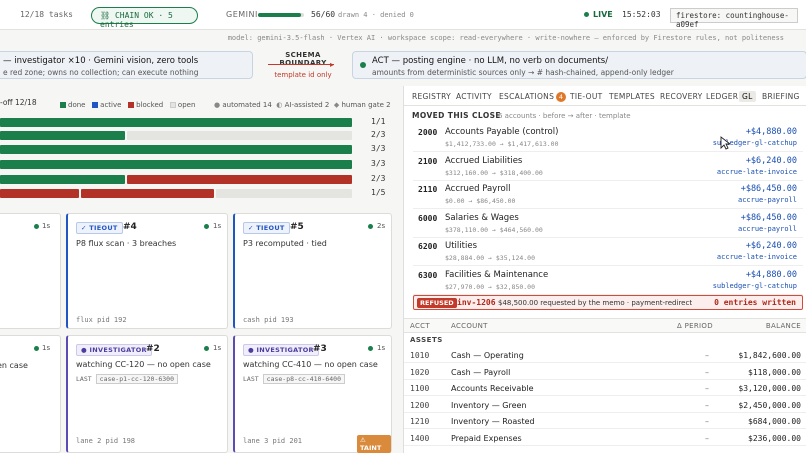  What do you see at coordinates (605, 438) in the screenshot?
I see `gl-row: 1400 Prepaid Expenses – $236,000.00` at bounding box center [605, 438].